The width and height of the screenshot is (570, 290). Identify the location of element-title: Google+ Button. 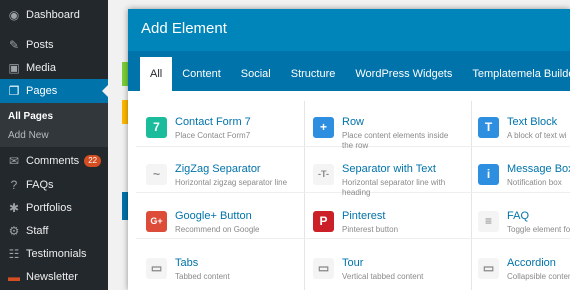
(213, 216).